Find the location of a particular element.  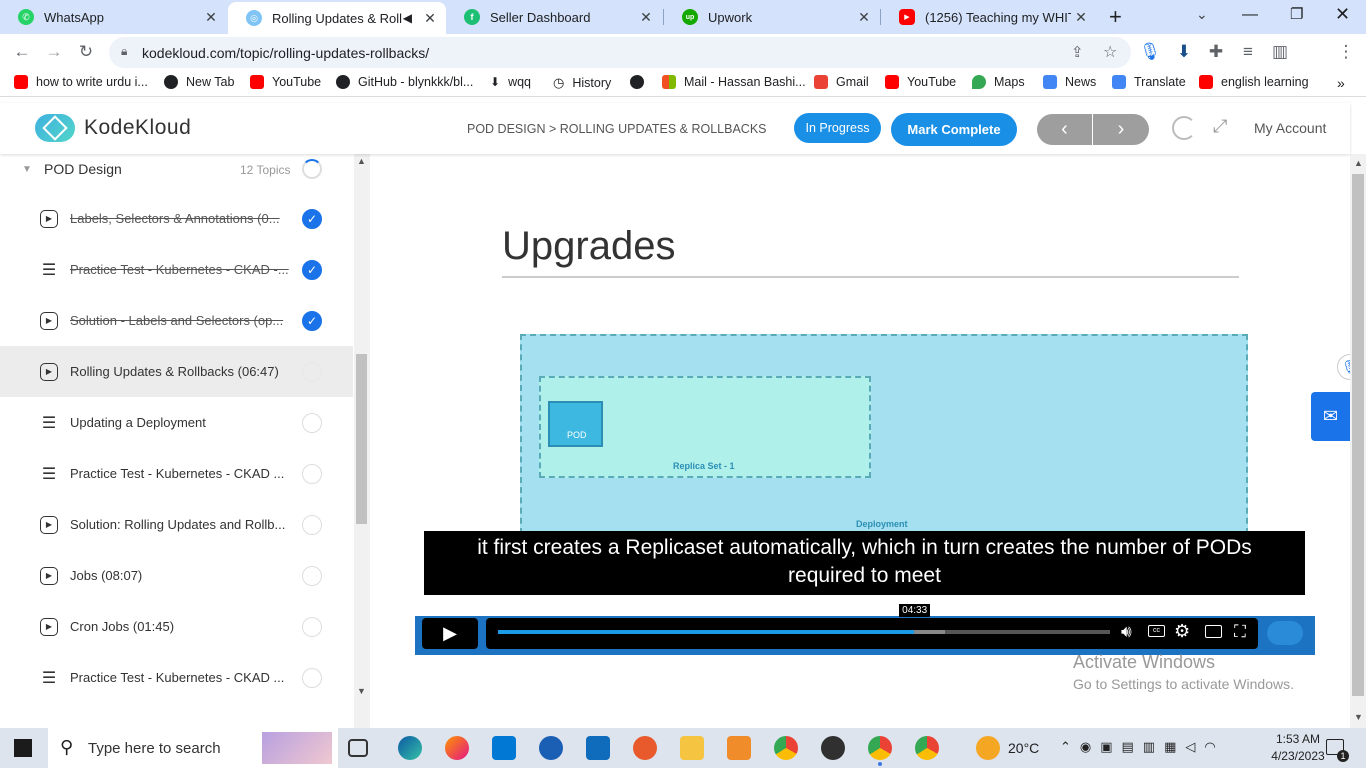

bookmark-star-icon: ☆ is located at coordinates (1110, 52).